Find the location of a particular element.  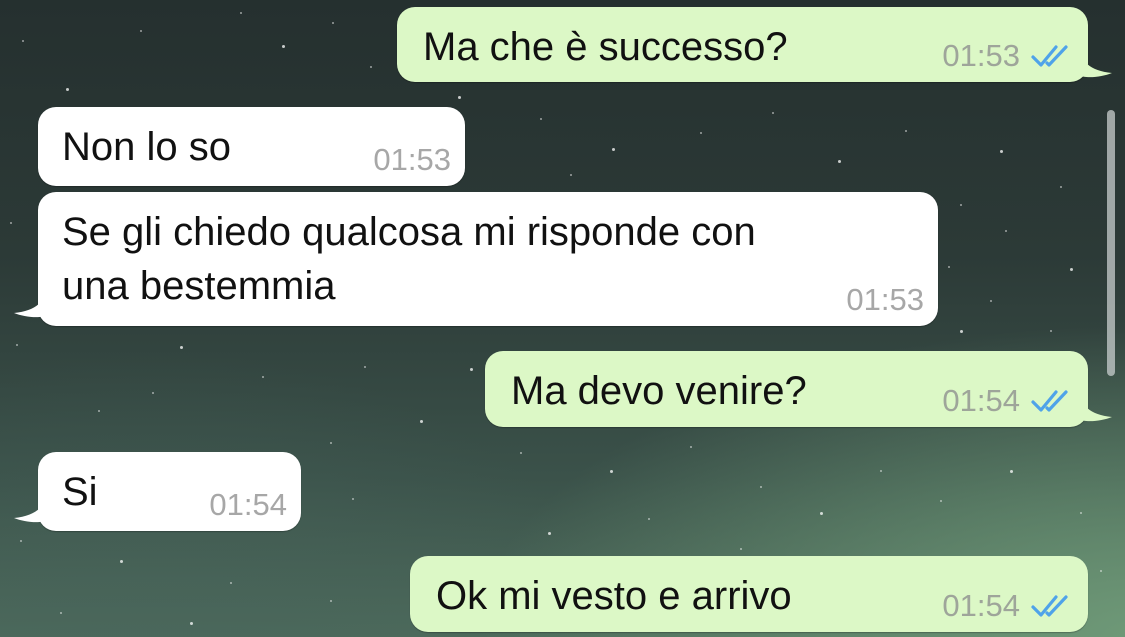

message-text: Si is located at coordinates (80, 492).